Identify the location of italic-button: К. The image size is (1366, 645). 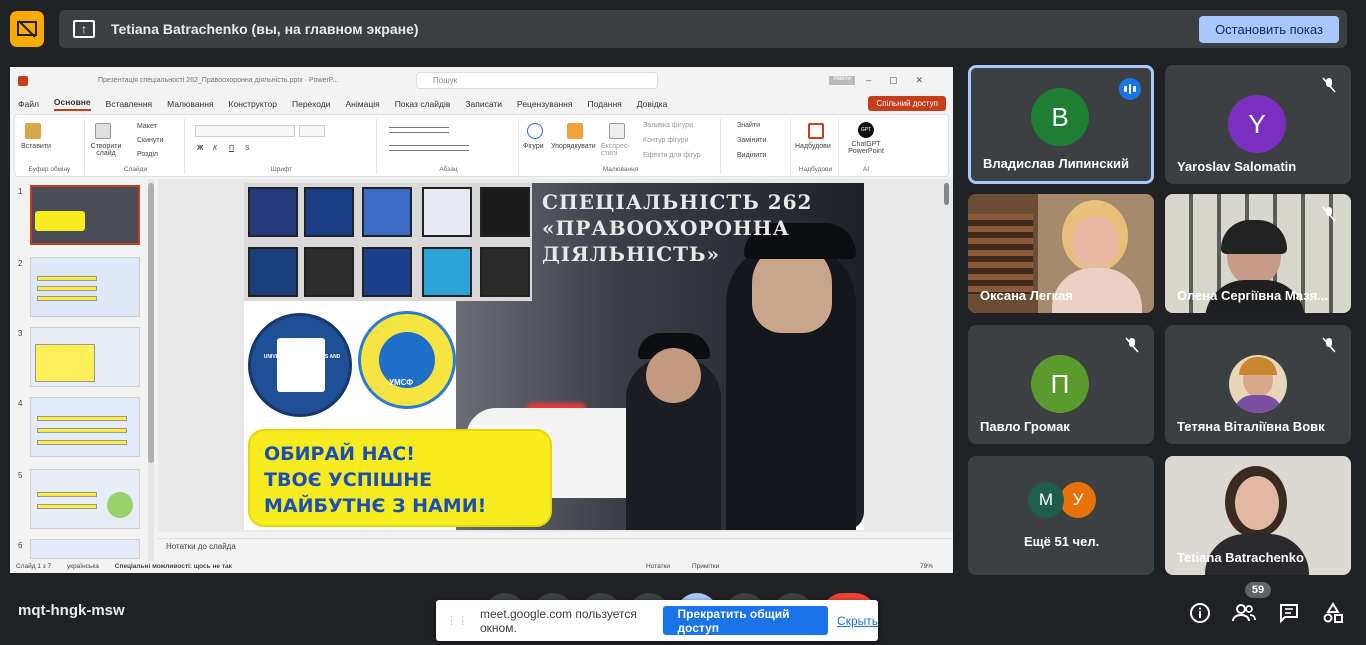
(215, 148).